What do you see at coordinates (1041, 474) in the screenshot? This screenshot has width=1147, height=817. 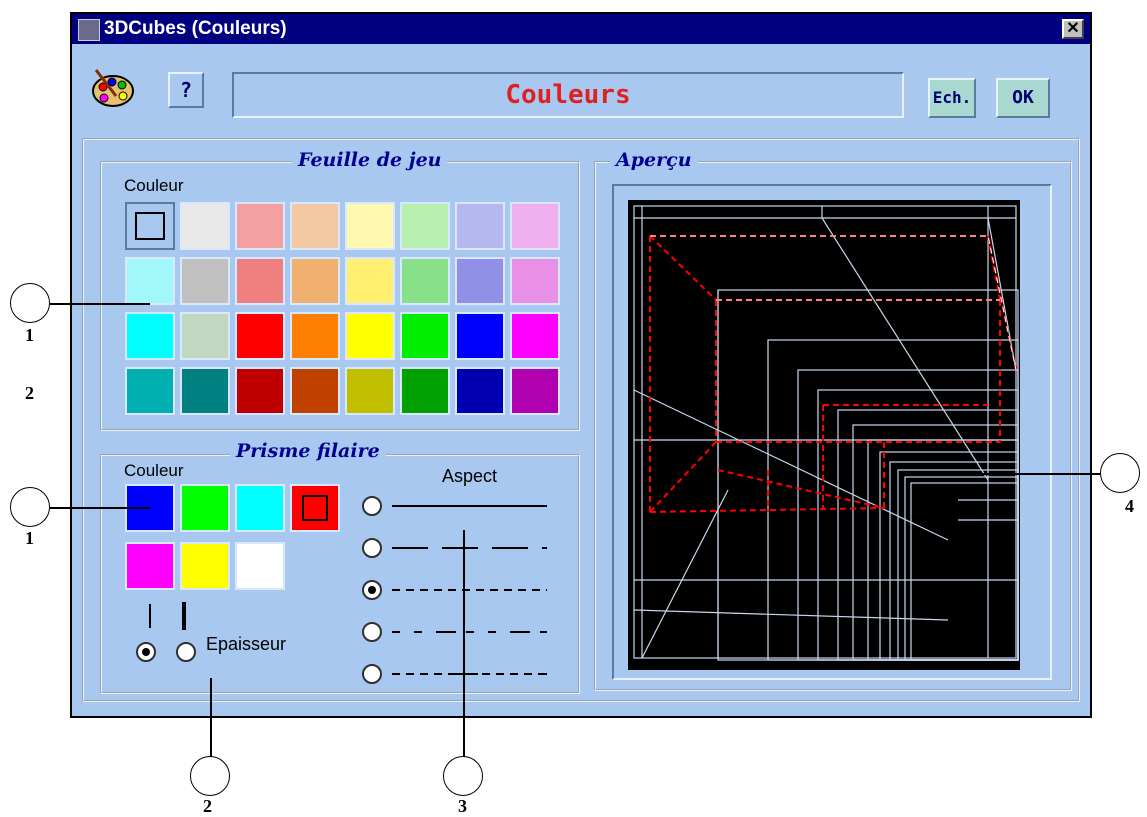 I see `callout-4-line` at bounding box center [1041, 474].